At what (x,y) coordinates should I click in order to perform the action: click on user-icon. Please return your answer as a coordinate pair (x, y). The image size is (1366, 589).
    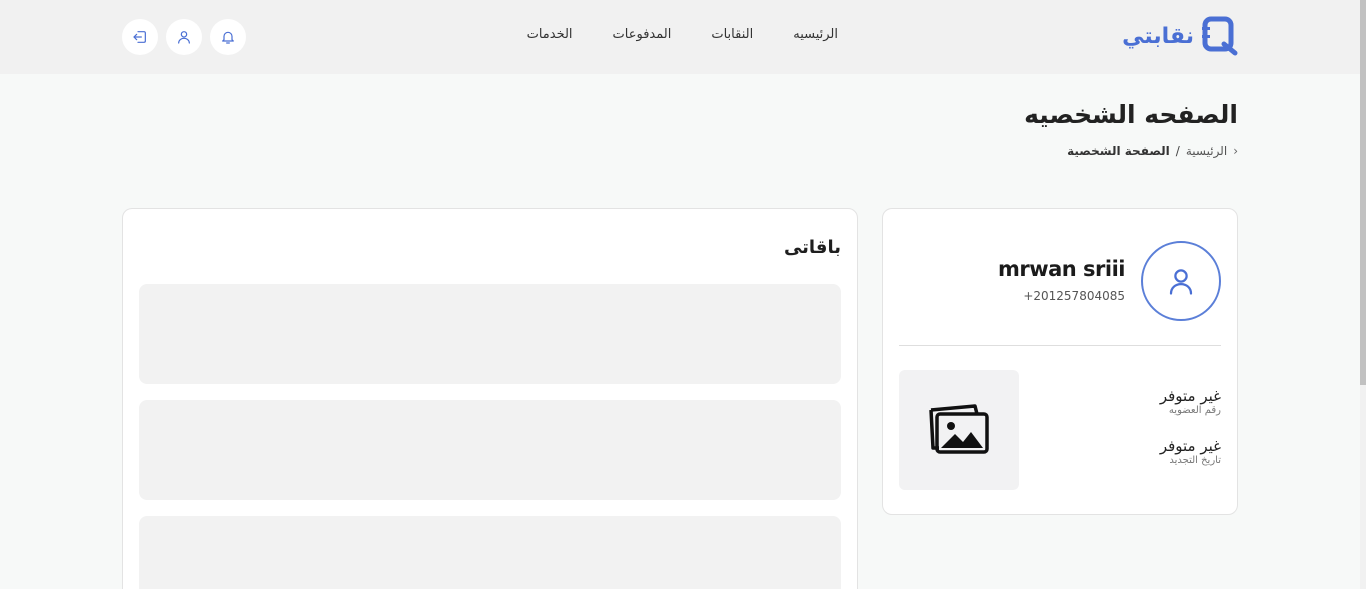
    Looking at the image, I should click on (184, 37).